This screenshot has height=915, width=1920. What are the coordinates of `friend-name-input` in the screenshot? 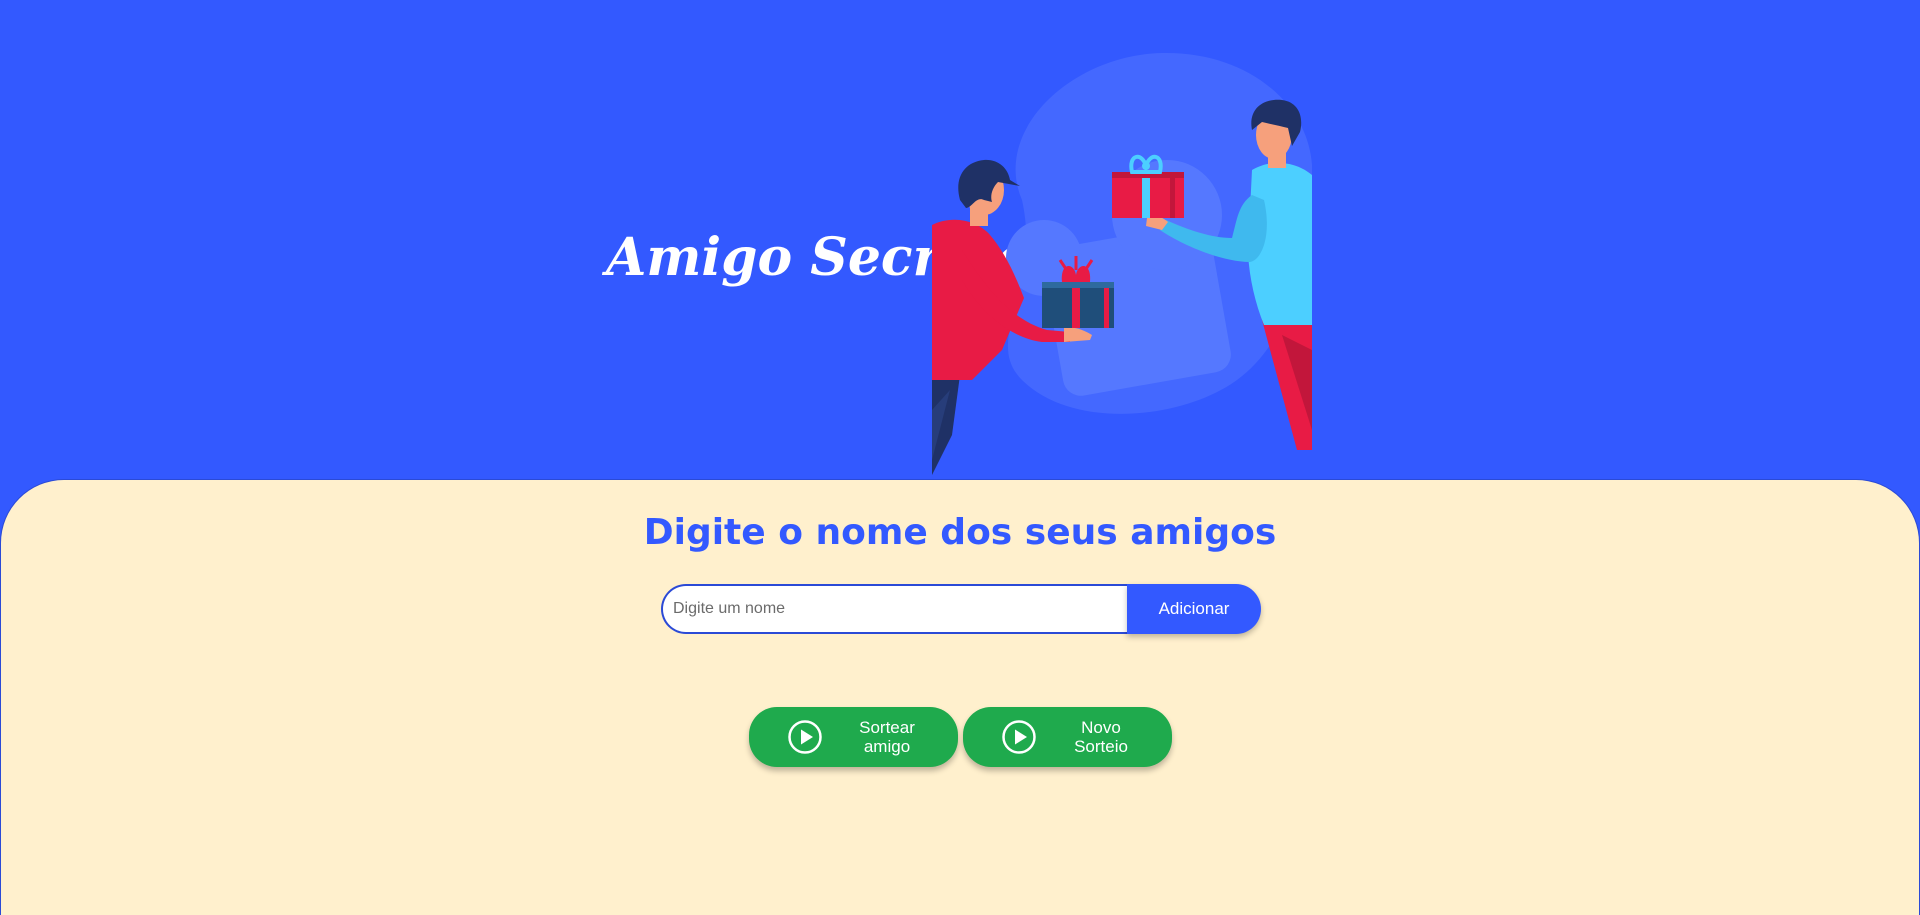 It's located at (895, 609).